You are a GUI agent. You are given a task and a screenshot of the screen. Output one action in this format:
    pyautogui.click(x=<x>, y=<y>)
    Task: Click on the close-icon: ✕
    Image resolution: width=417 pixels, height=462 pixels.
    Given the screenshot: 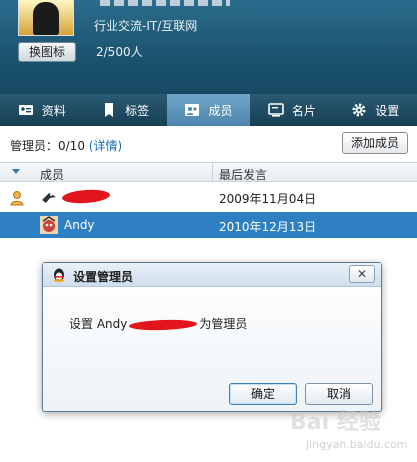 What is the action you would take?
    pyautogui.click(x=362, y=274)
    